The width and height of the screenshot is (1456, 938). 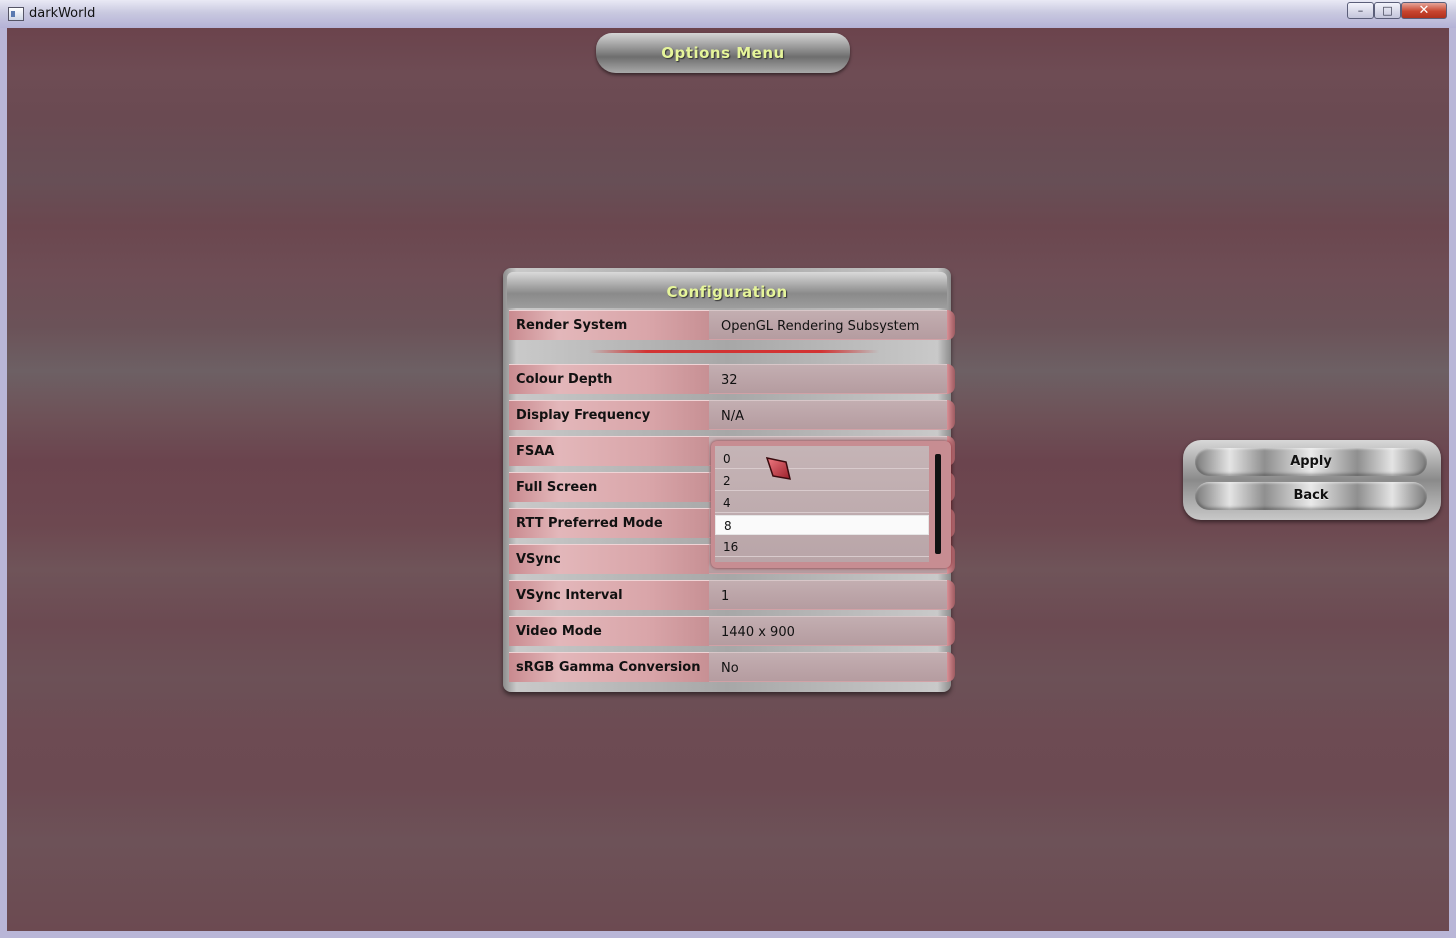 What do you see at coordinates (16, 14) in the screenshot?
I see `app-window-icon` at bounding box center [16, 14].